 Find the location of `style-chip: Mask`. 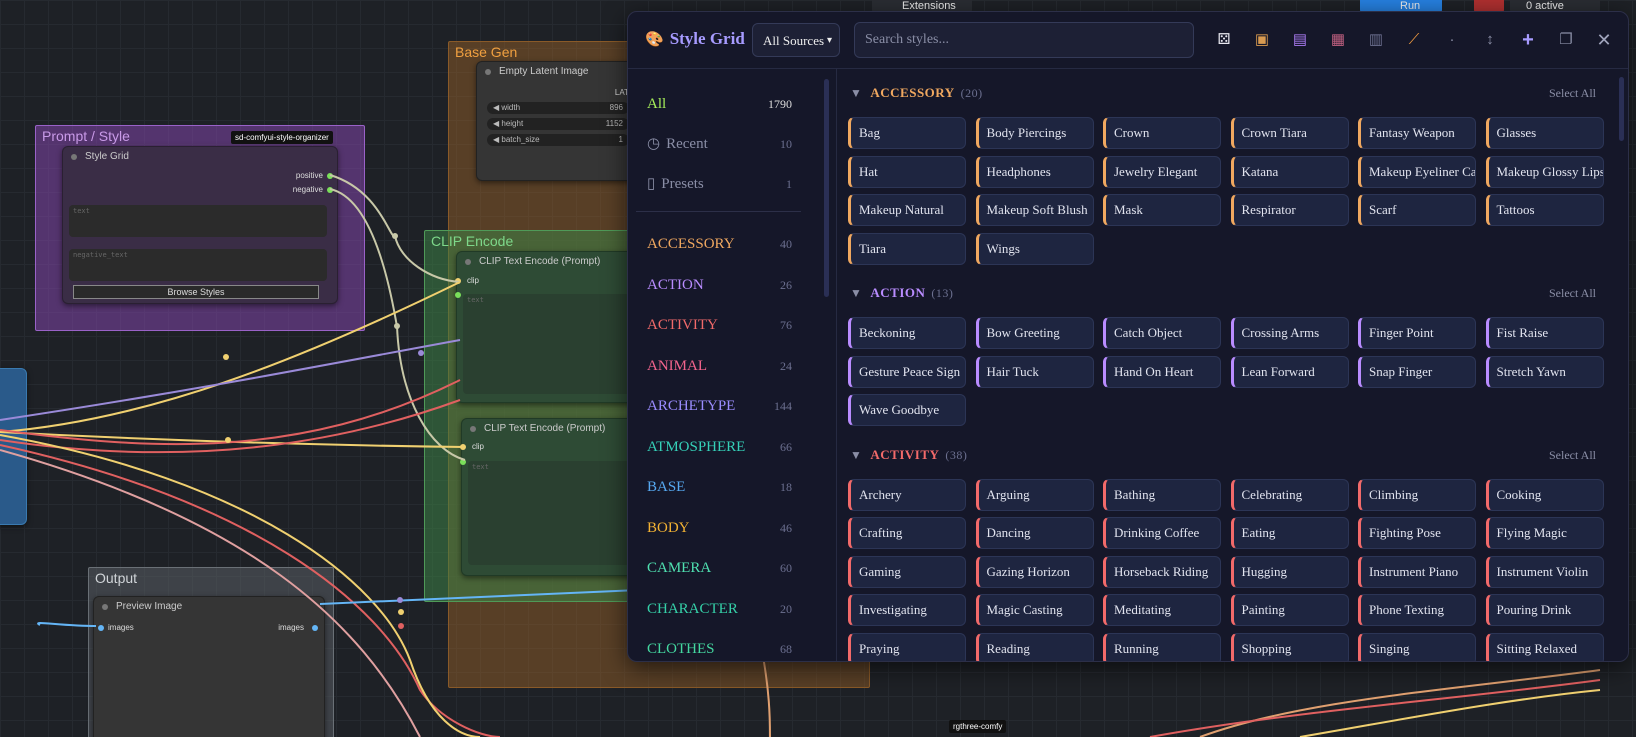

style-chip: Mask is located at coordinates (1162, 210).